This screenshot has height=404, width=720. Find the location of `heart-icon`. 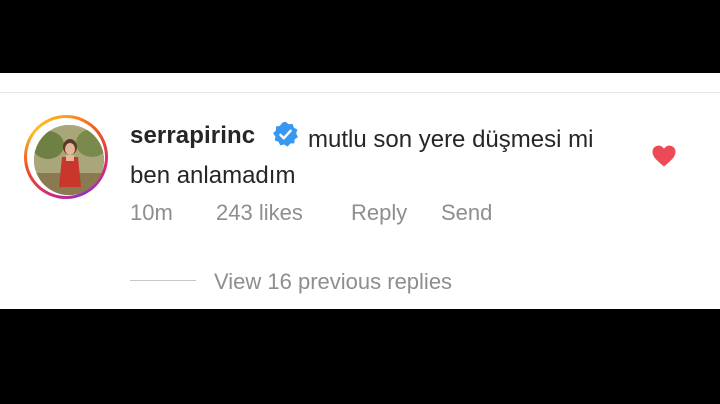

heart-icon is located at coordinates (664, 156).